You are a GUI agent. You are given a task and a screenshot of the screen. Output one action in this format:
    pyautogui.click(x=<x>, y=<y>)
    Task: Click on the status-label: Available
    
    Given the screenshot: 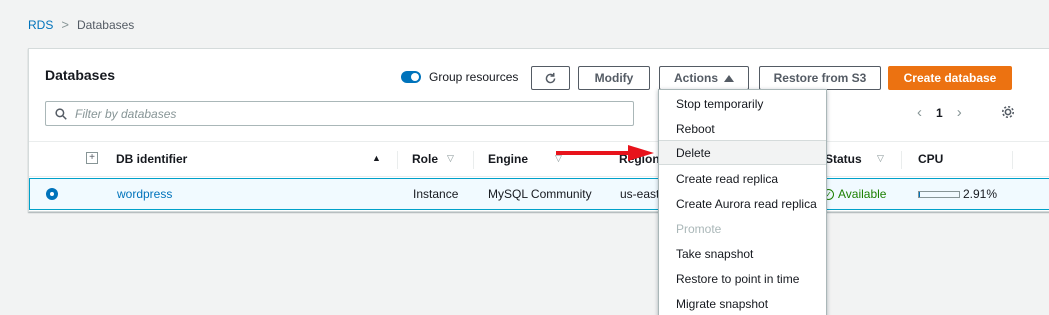 What is the action you would take?
    pyautogui.click(x=862, y=194)
    